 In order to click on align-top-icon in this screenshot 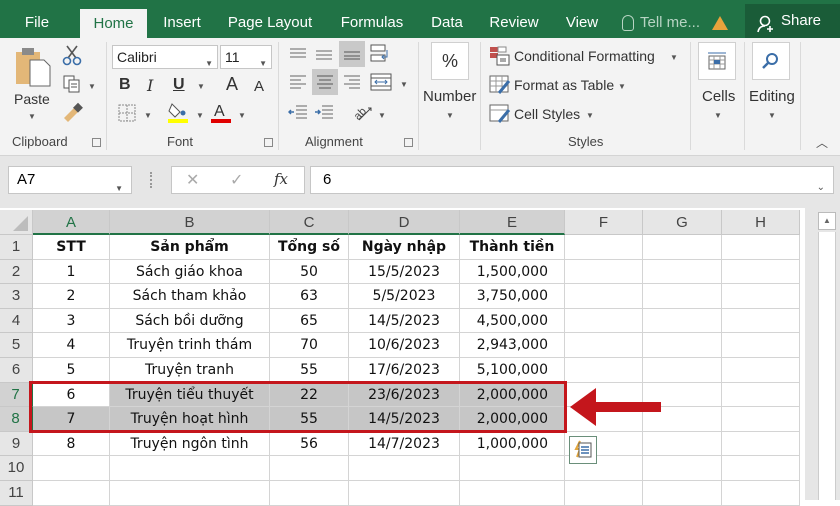, I will do `click(298, 54)`.